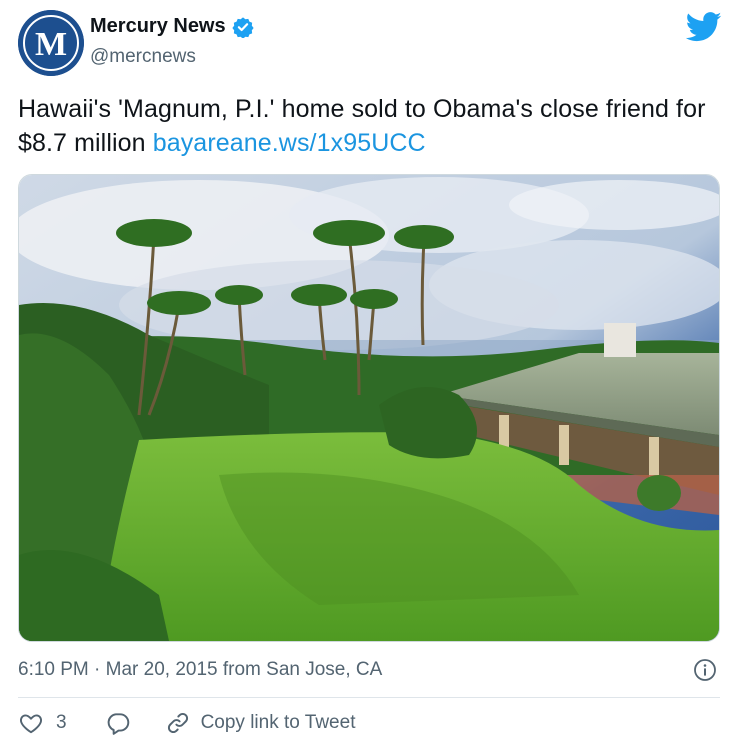  I want to click on mercury-news-logo-icon: M, so click(51, 43).